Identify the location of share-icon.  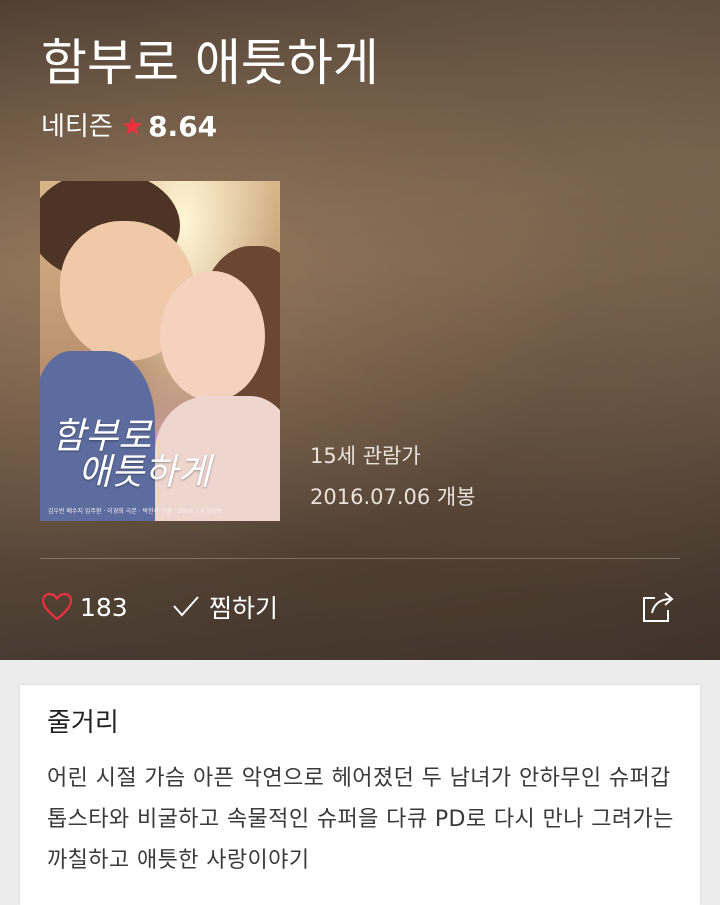
(658, 607).